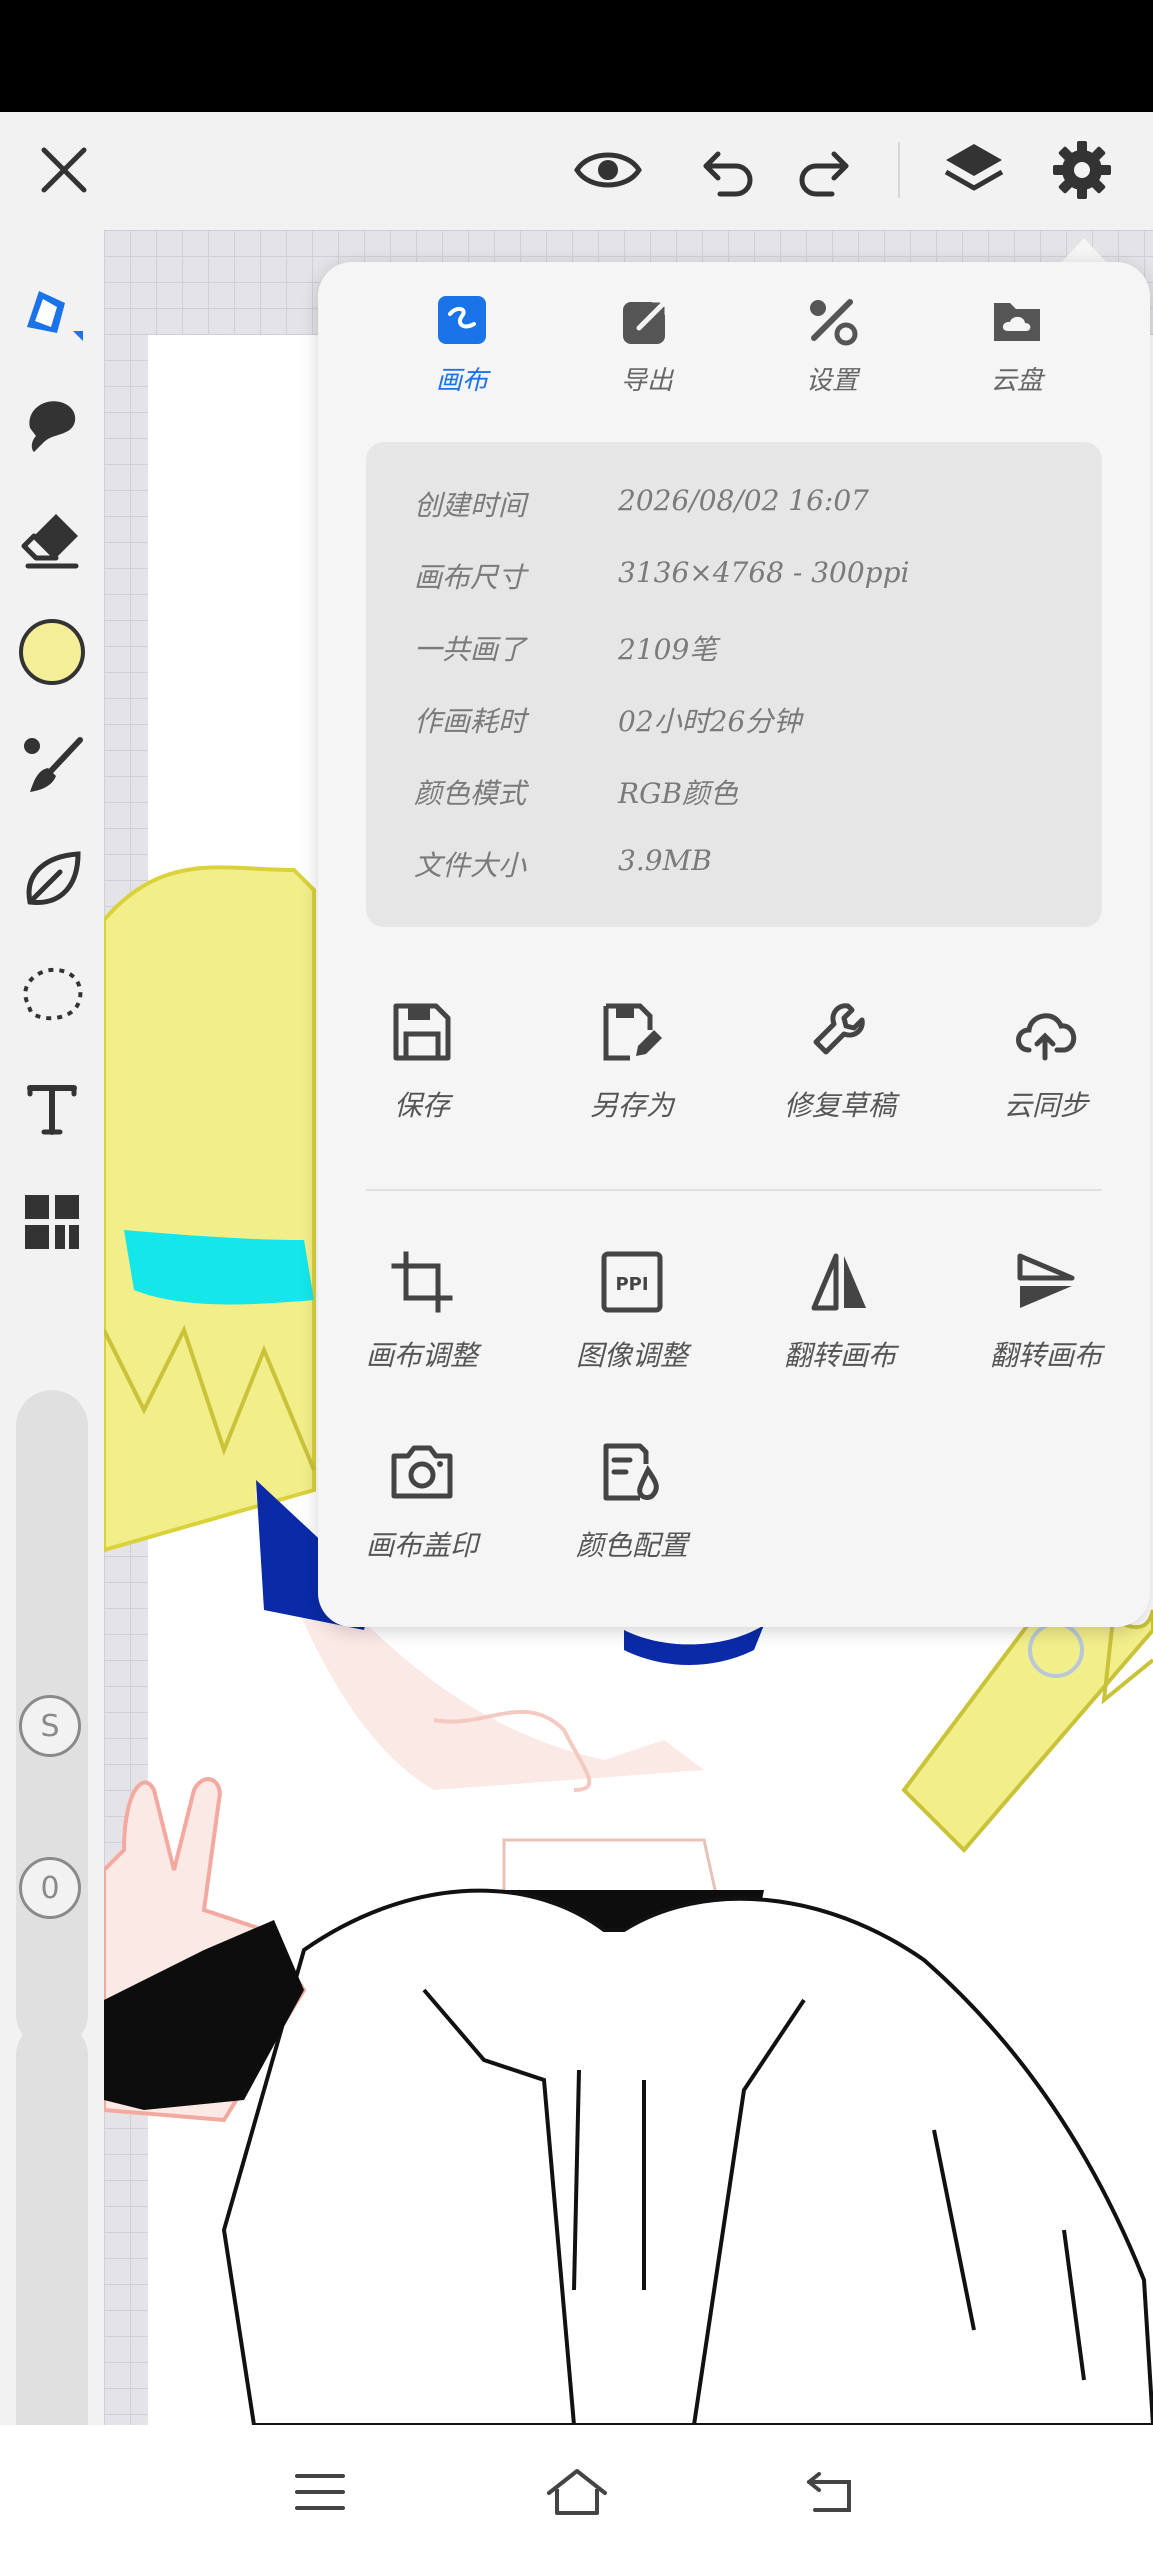  What do you see at coordinates (1046, 1312) in the screenshot?
I see `flip-vertical-button: 翻转画布` at bounding box center [1046, 1312].